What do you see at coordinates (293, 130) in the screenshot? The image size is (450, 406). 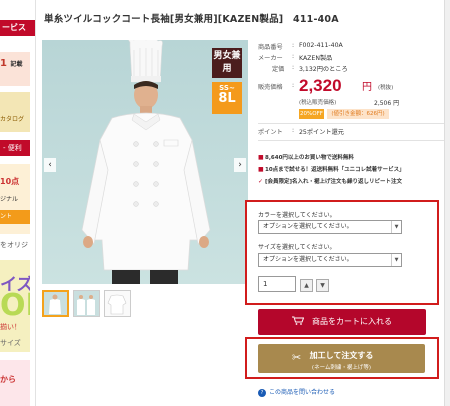 I see `point-sep: :` at bounding box center [293, 130].